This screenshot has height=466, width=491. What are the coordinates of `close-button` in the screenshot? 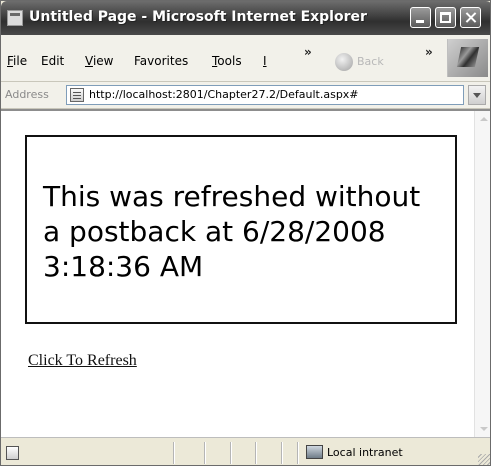 It's located at (470, 17).